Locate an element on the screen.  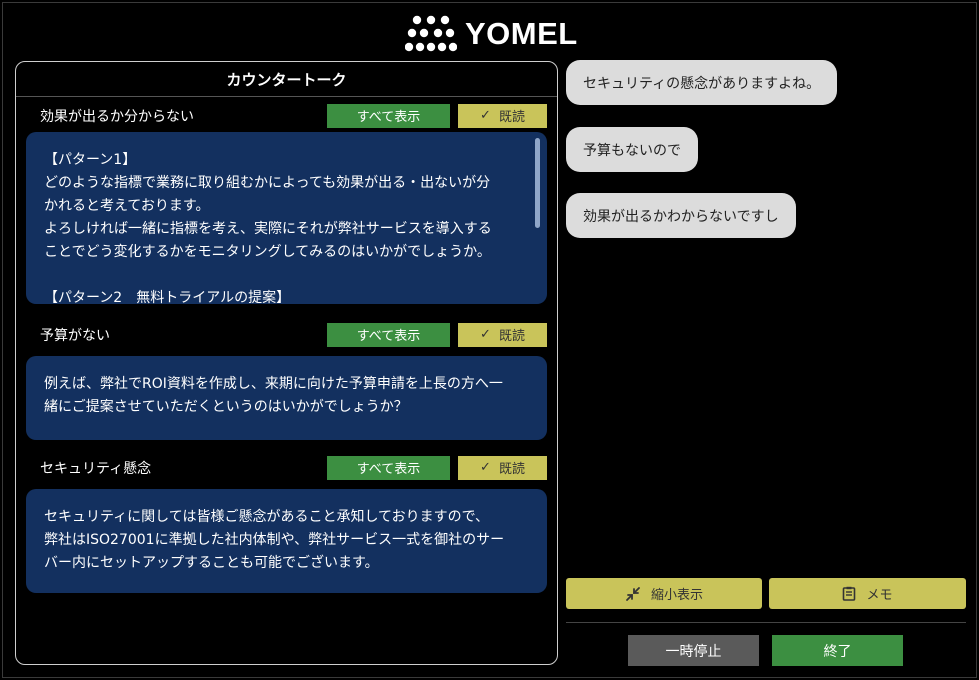
section-header: セキュリティ懸念 すべて表示 ✓ 既読 is located at coordinates (286, 467).